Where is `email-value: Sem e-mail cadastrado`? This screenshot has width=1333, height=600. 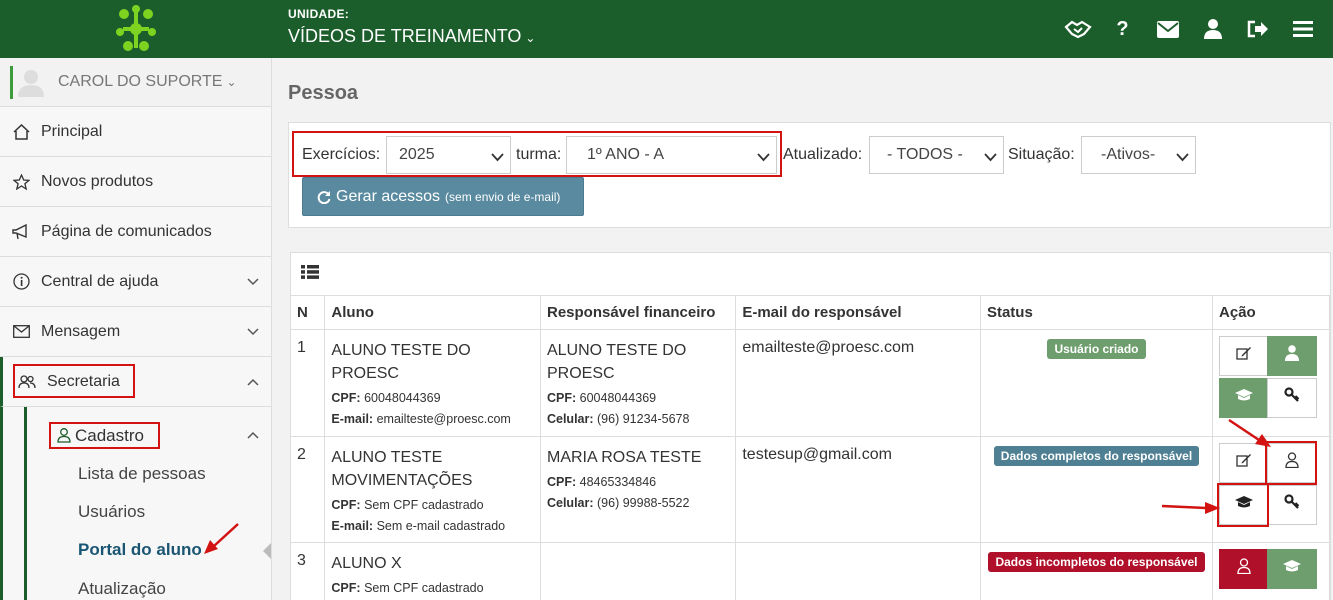
email-value: Sem e-mail cadastrado is located at coordinates (441, 525).